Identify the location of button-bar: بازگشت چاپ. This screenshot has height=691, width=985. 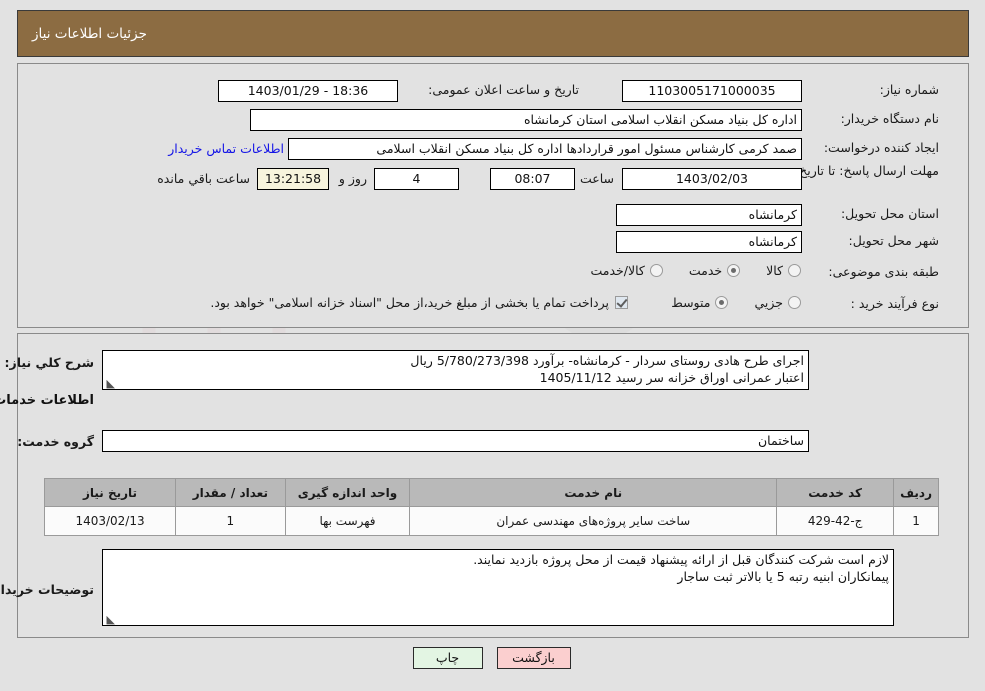
(492, 658).